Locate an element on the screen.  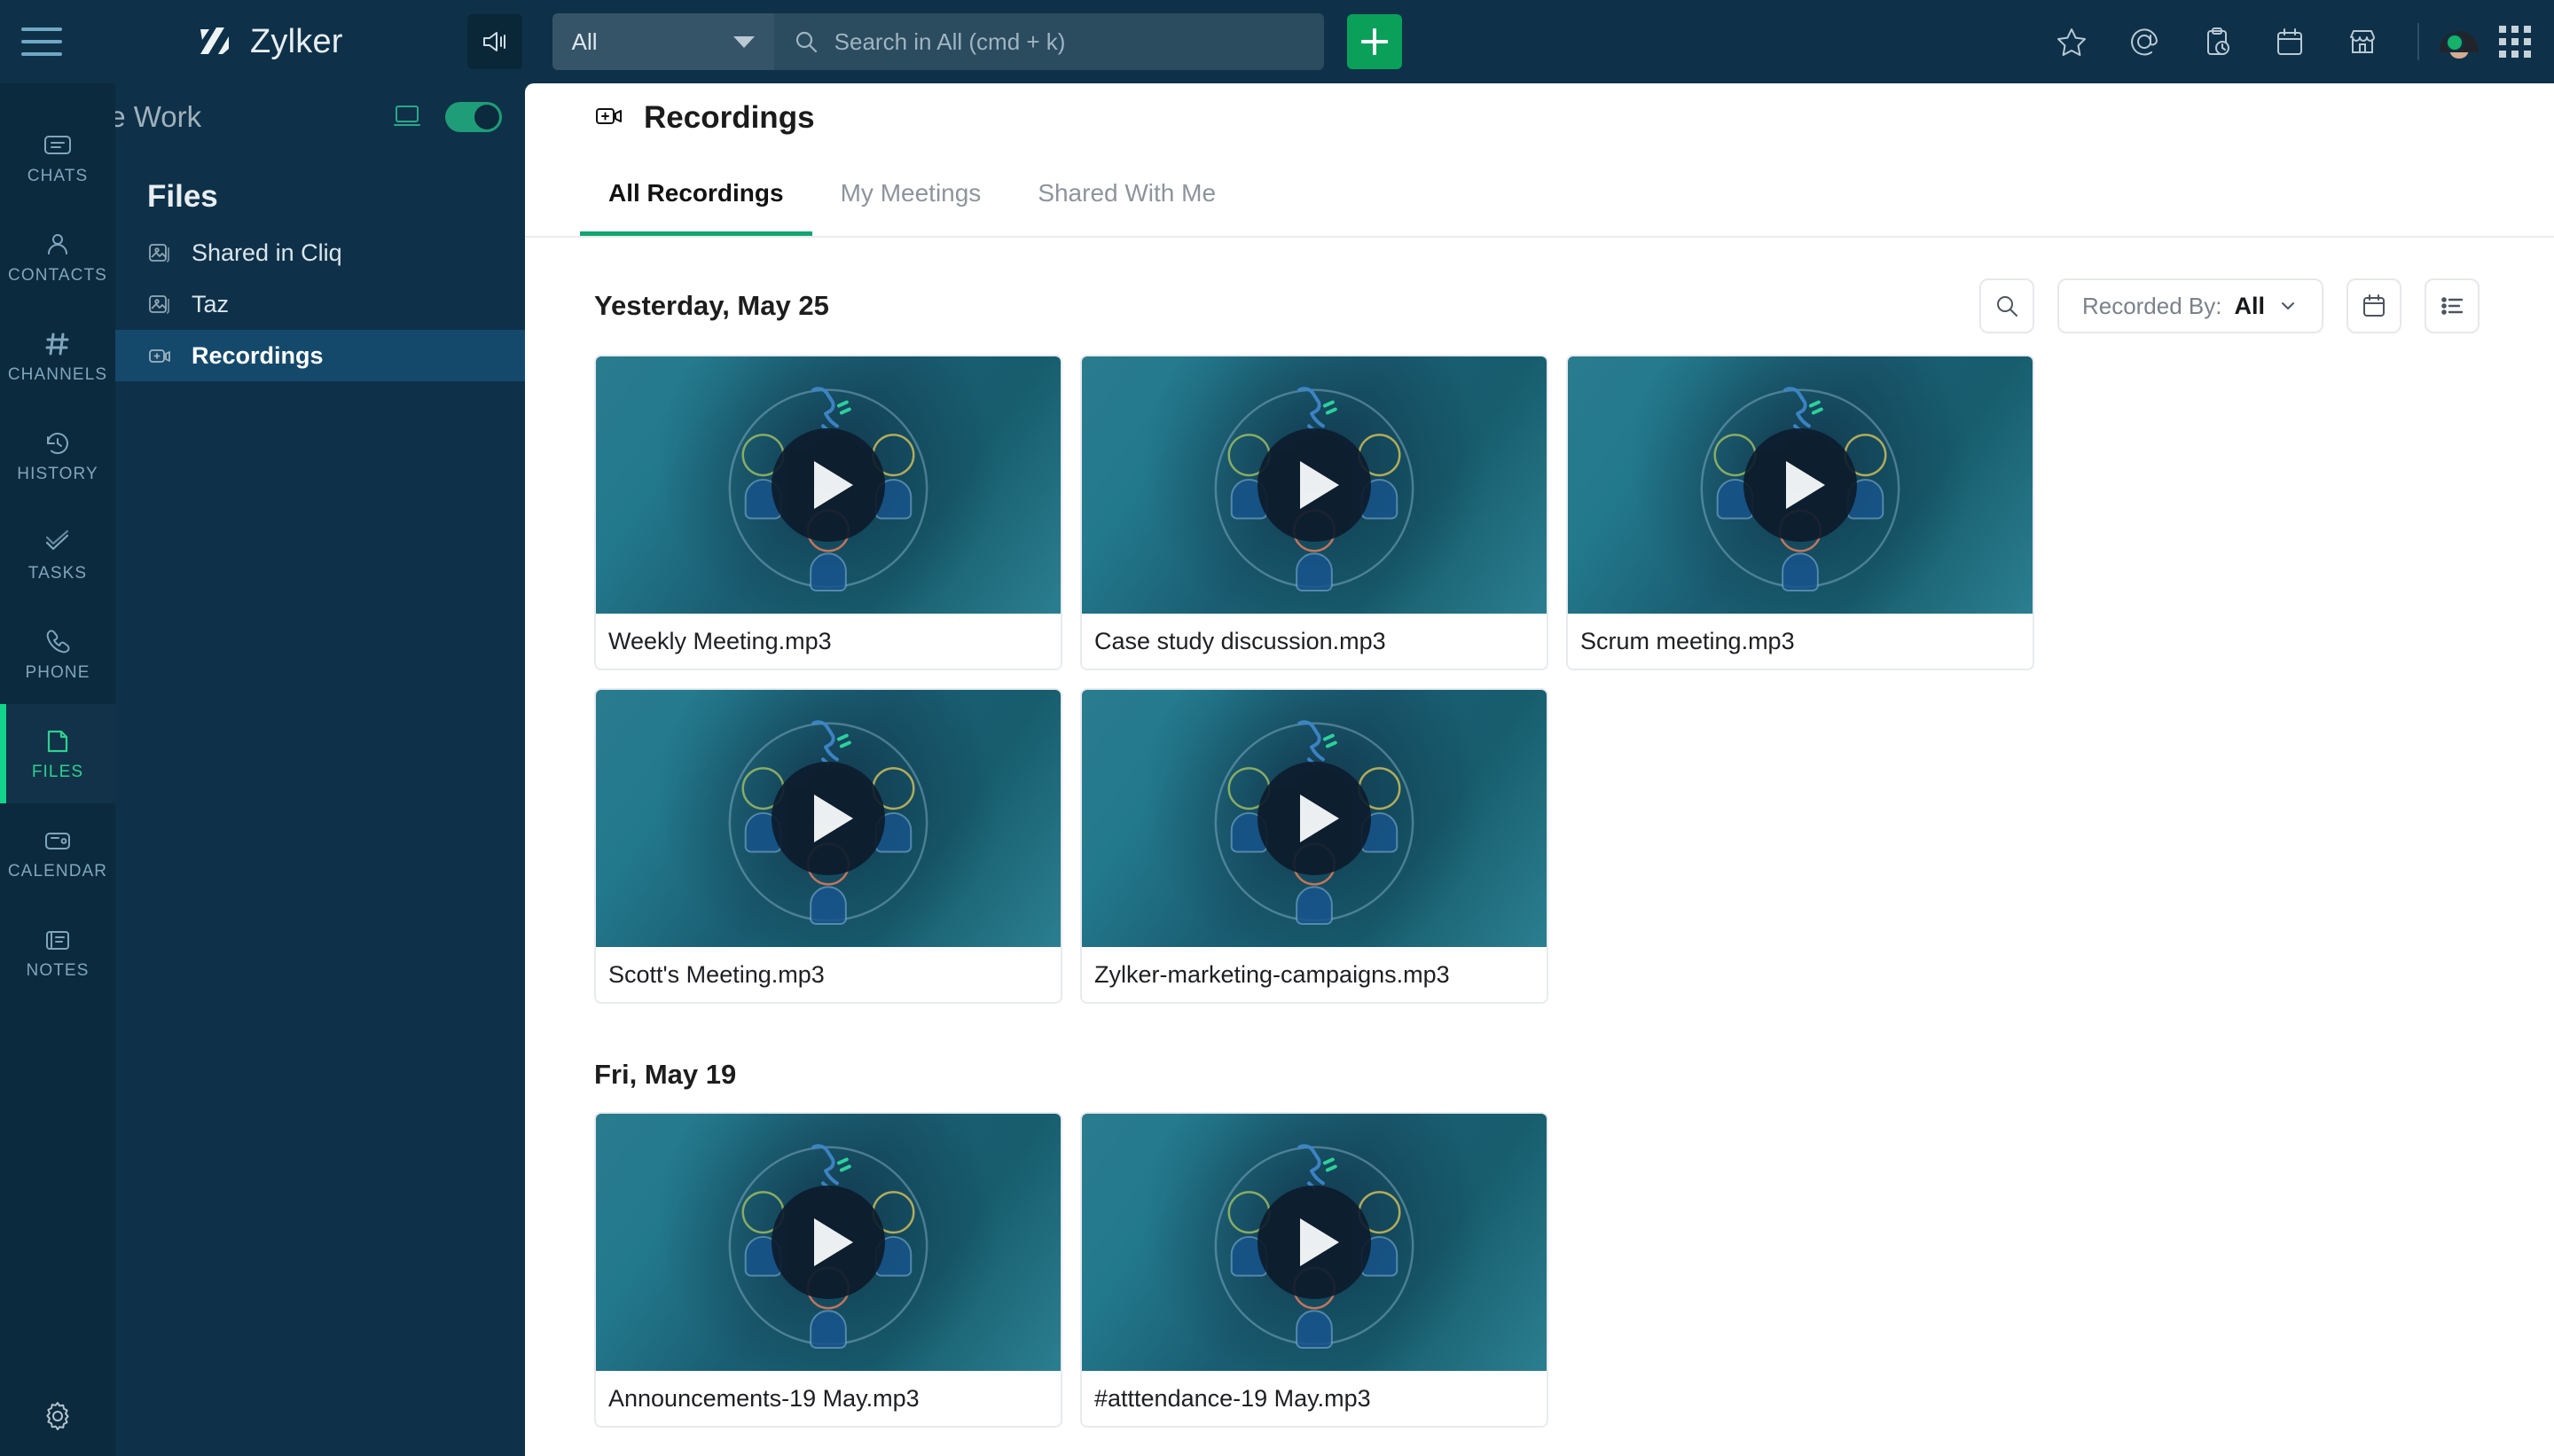
rail-label: TASKS is located at coordinates (57, 573).